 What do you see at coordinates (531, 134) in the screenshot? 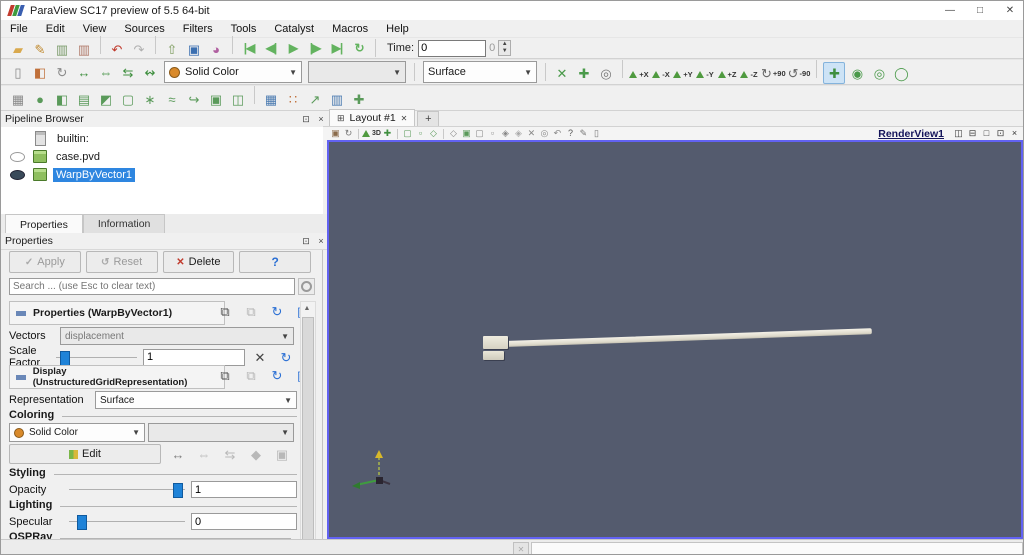
I see `clear-selection-icon: ✕` at bounding box center [531, 134].